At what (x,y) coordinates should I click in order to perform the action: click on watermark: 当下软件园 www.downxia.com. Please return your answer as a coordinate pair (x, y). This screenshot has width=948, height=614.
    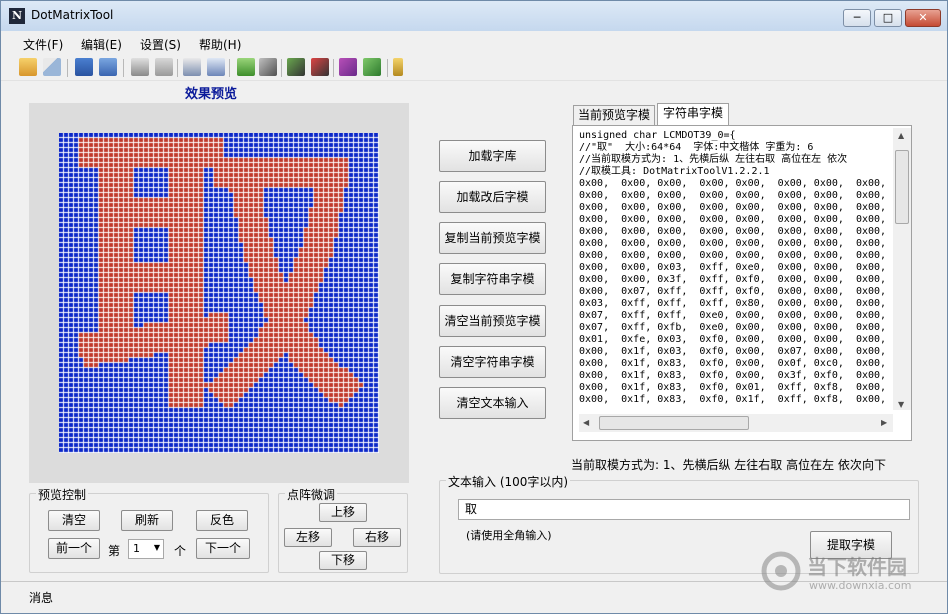
    Looking at the image, I should click on (851, 574).